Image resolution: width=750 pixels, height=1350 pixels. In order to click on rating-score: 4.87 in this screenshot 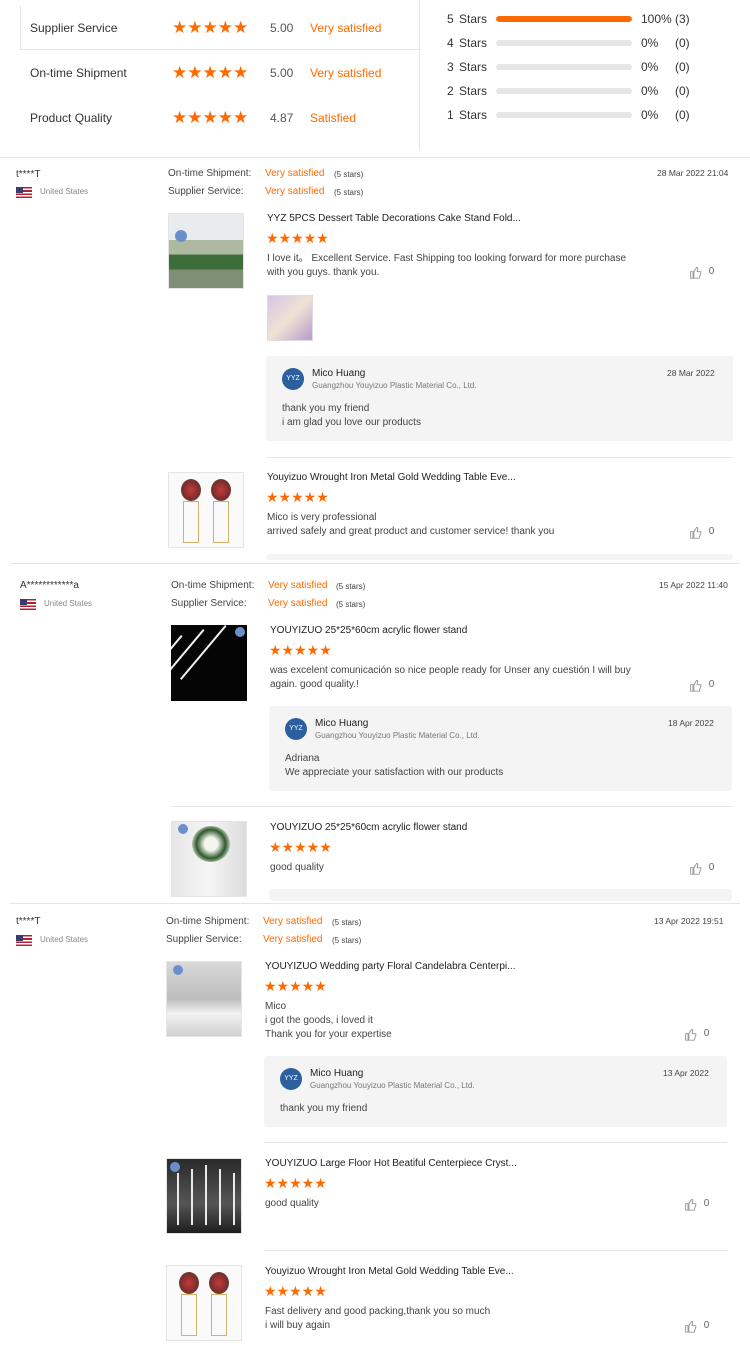, I will do `click(282, 118)`.